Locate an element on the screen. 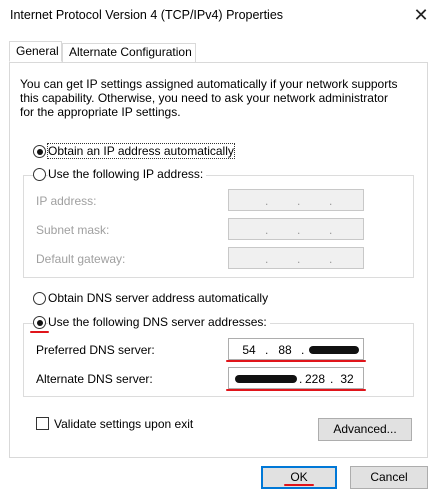 Image resolution: width=438 pixels, height=500 pixels. radio-obtain-ip-auto-label: Obtain an IP address automatically is located at coordinates (141, 151).